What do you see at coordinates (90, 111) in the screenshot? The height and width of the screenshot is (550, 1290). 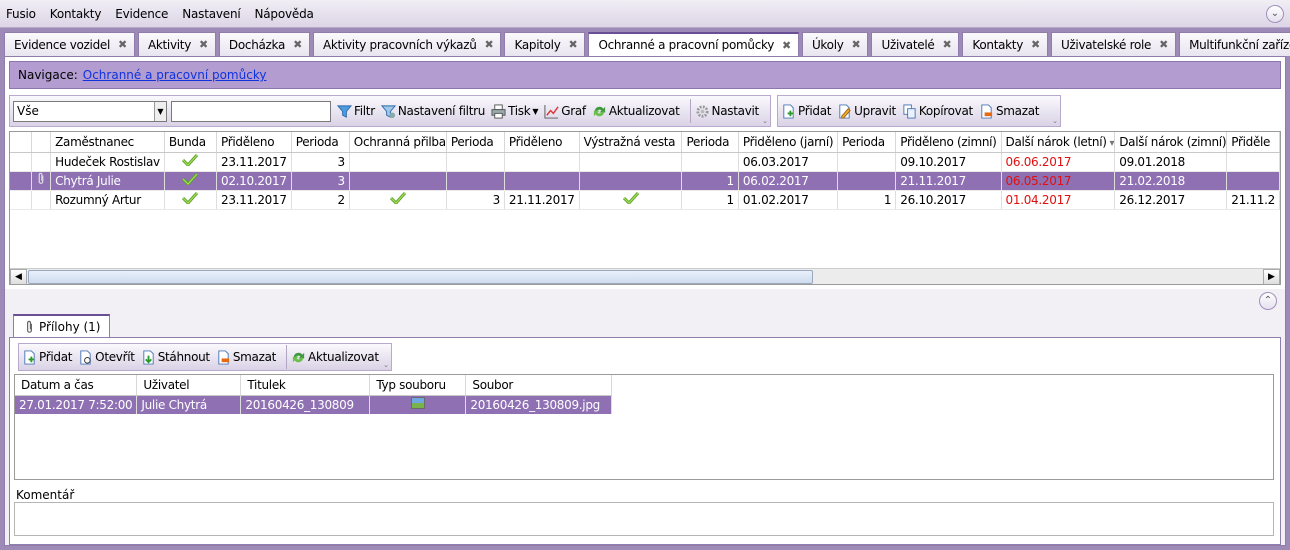 I see `filter-select: Vše ▼` at bounding box center [90, 111].